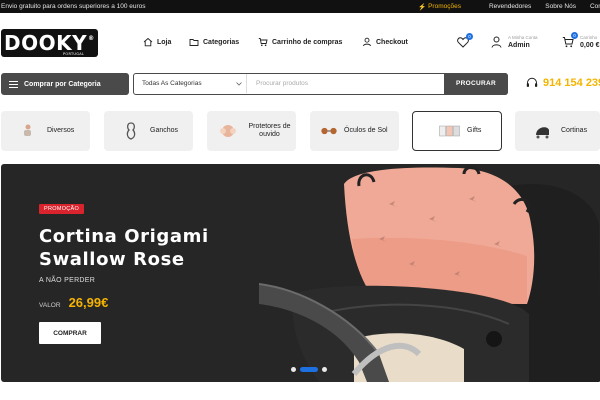  What do you see at coordinates (88, 302) in the screenshot?
I see `price-value: 26,99€` at bounding box center [88, 302].